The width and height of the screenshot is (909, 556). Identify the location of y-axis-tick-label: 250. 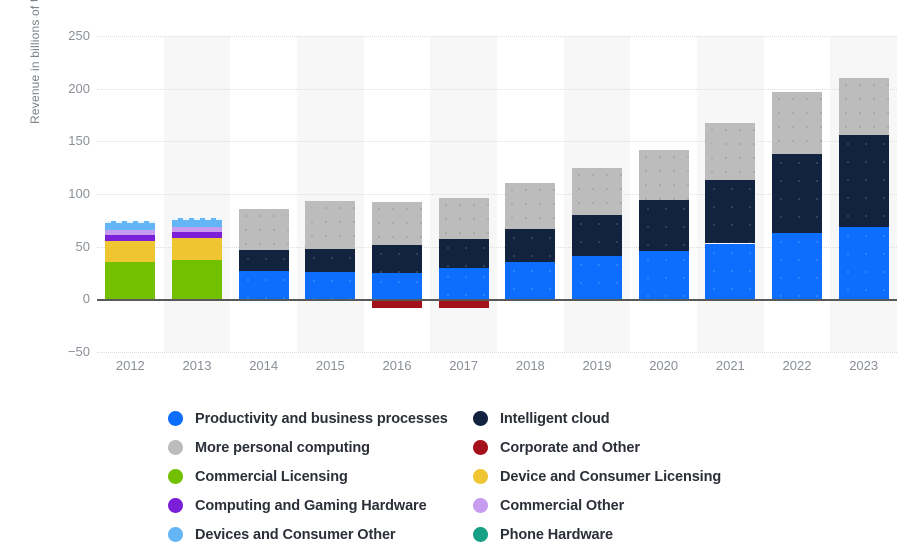
(79, 35).